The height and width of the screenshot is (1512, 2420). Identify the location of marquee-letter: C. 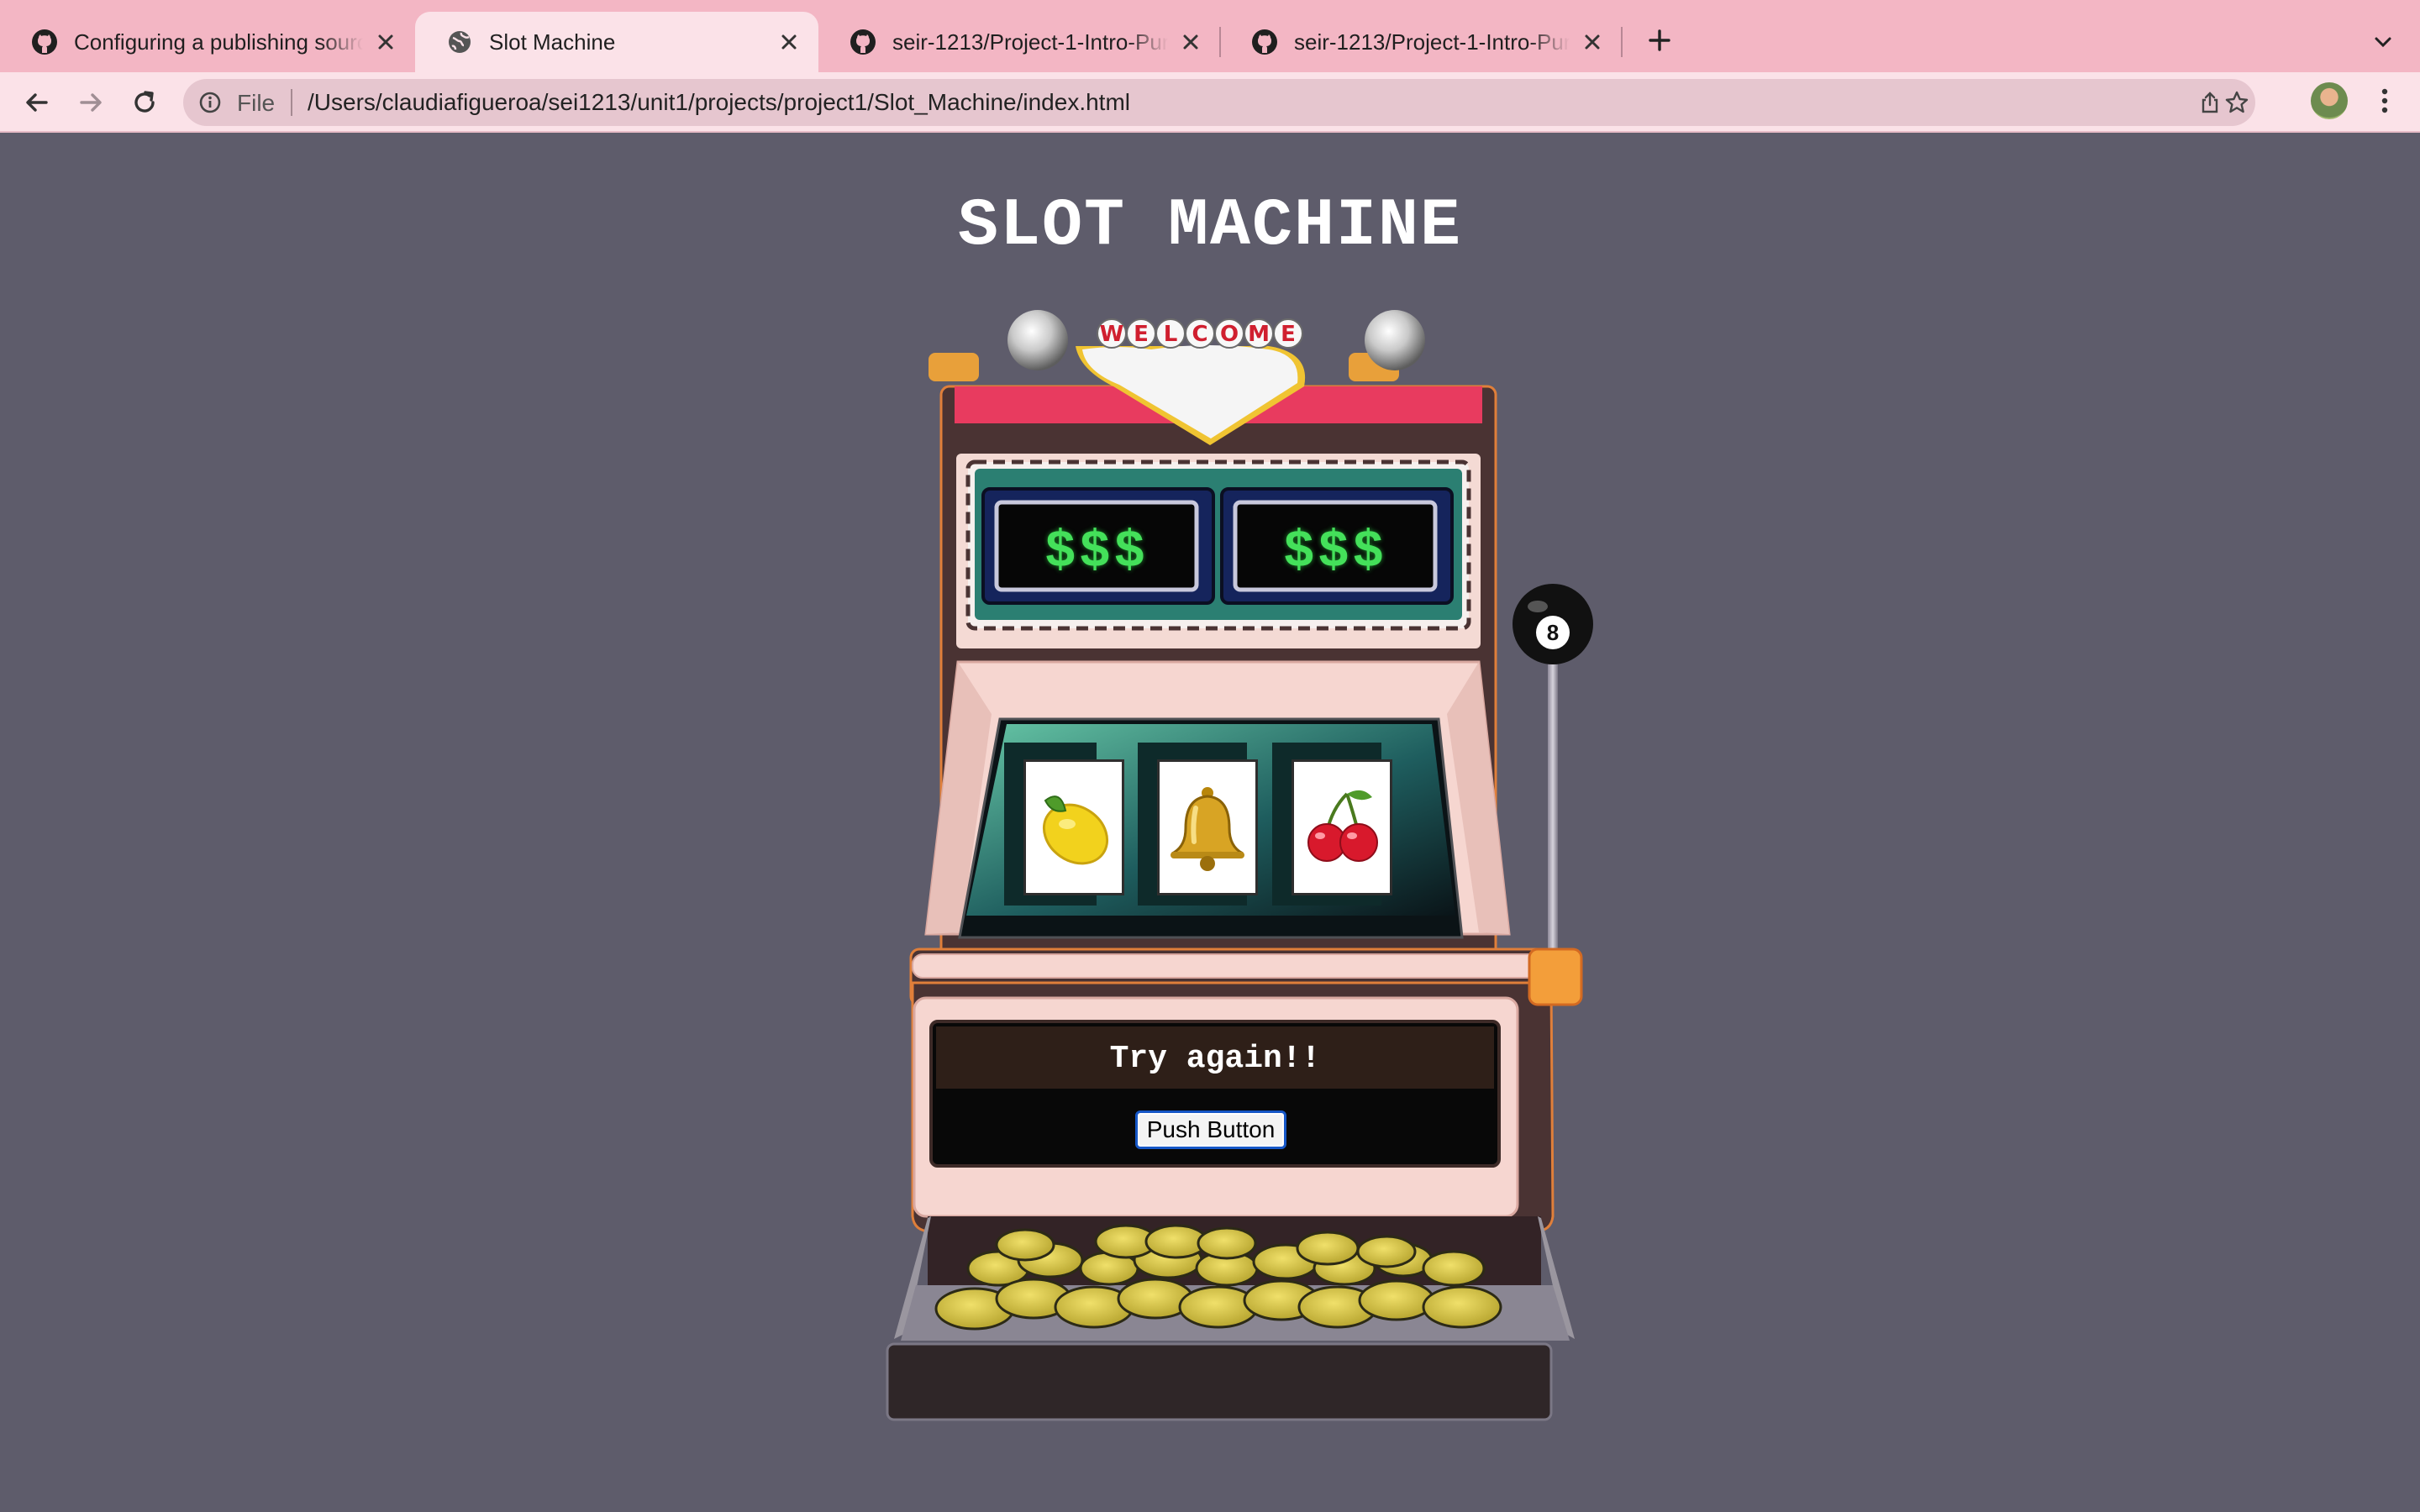
(1199, 334).